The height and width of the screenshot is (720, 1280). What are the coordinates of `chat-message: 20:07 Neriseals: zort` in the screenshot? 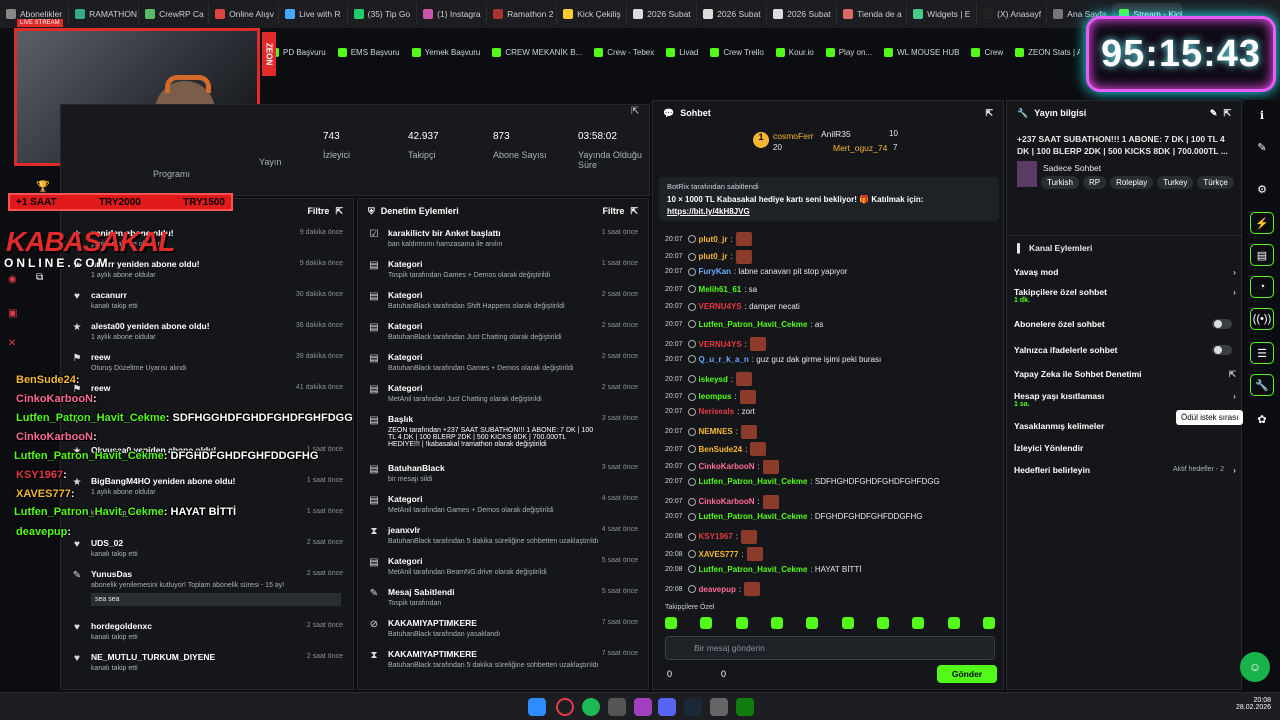 It's located at (710, 411).